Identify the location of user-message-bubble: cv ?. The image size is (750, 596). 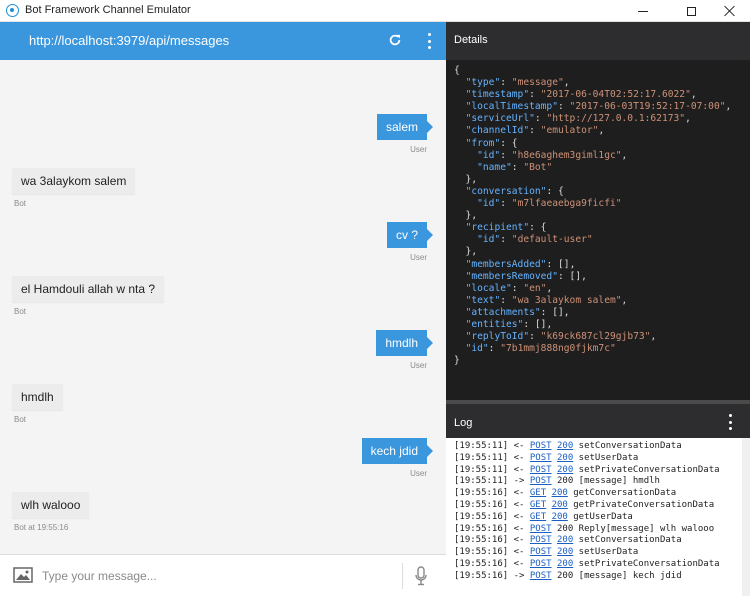
(410, 235).